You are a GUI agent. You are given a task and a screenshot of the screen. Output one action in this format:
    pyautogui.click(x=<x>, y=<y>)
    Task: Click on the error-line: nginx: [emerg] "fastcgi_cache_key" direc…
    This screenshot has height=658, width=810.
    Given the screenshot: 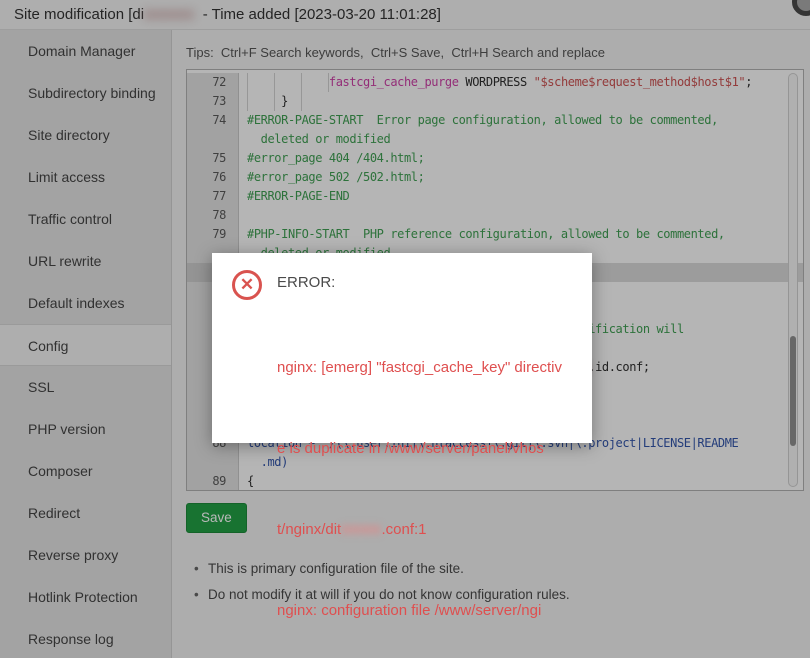 What is the action you would take?
    pyautogui.click(x=419, y=367)
    